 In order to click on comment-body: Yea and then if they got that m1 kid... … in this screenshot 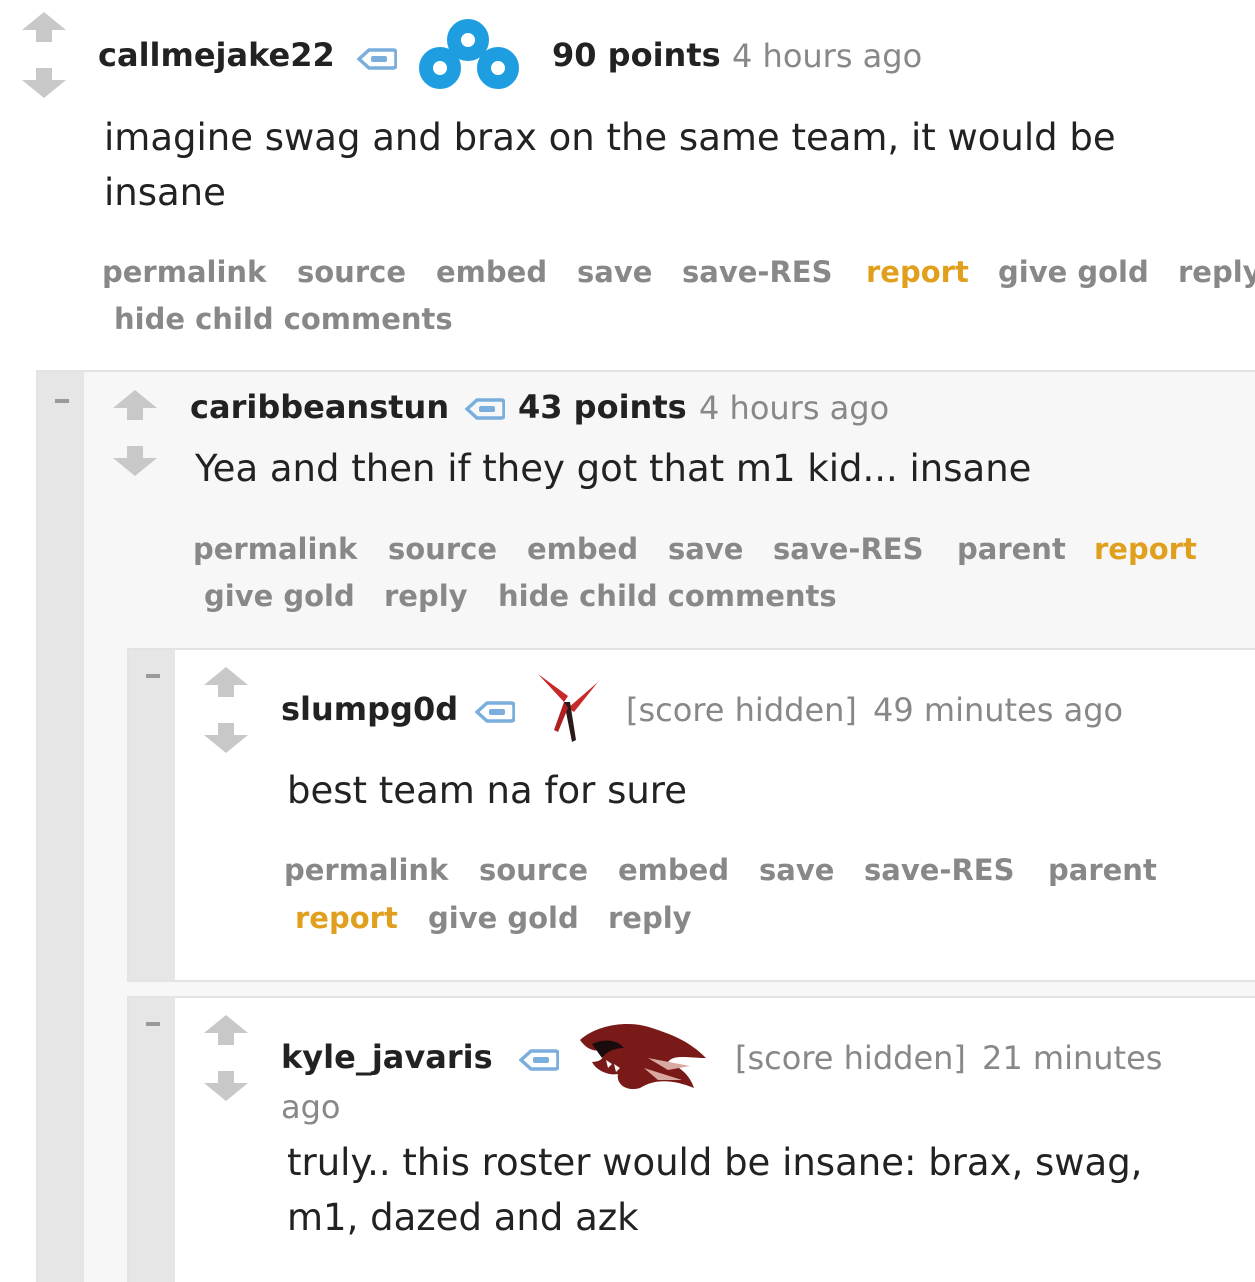, I will do `click(613, 468)`.